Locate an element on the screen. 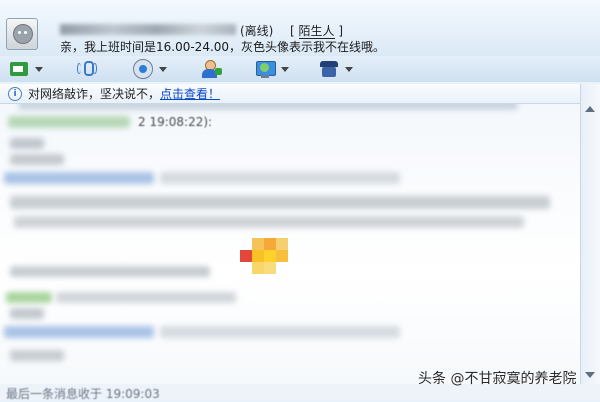  app-button is located at coordinates (271, 69).